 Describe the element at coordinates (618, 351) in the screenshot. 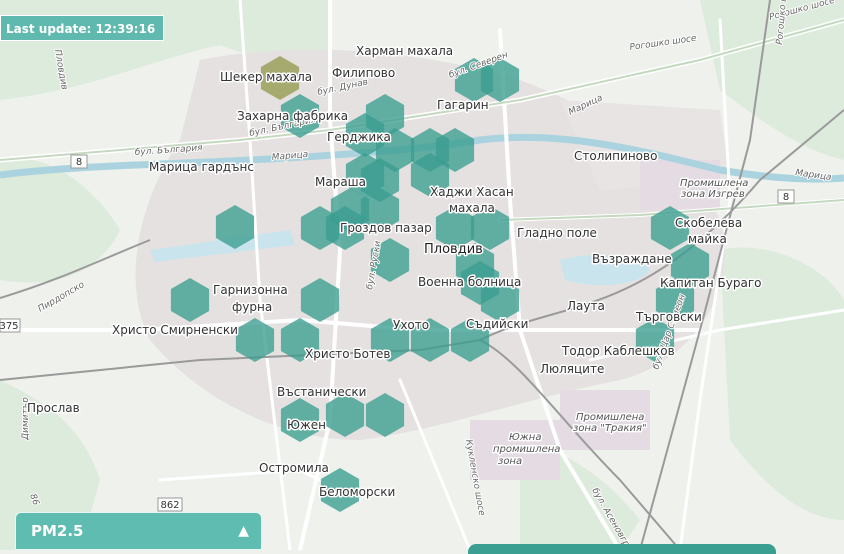

I see `label-todor-kableshkov: Тодор Каблешков` at that location.